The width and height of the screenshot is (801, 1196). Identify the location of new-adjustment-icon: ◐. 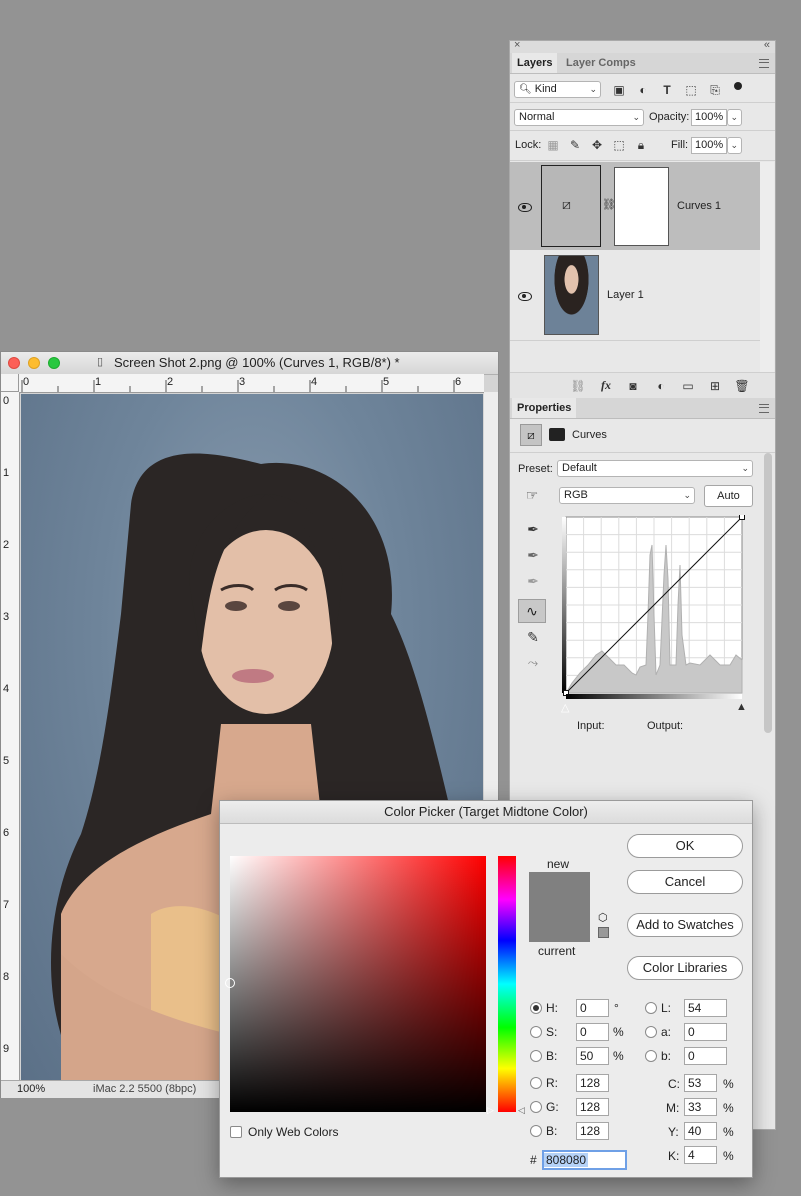
(661, 386).